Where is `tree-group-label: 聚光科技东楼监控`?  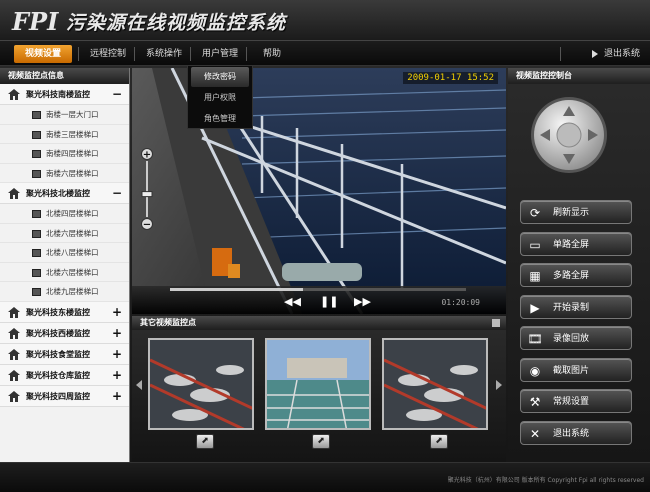 tree-group-label: 聚光科技东楼监控 is located at coordinates (58, 312).